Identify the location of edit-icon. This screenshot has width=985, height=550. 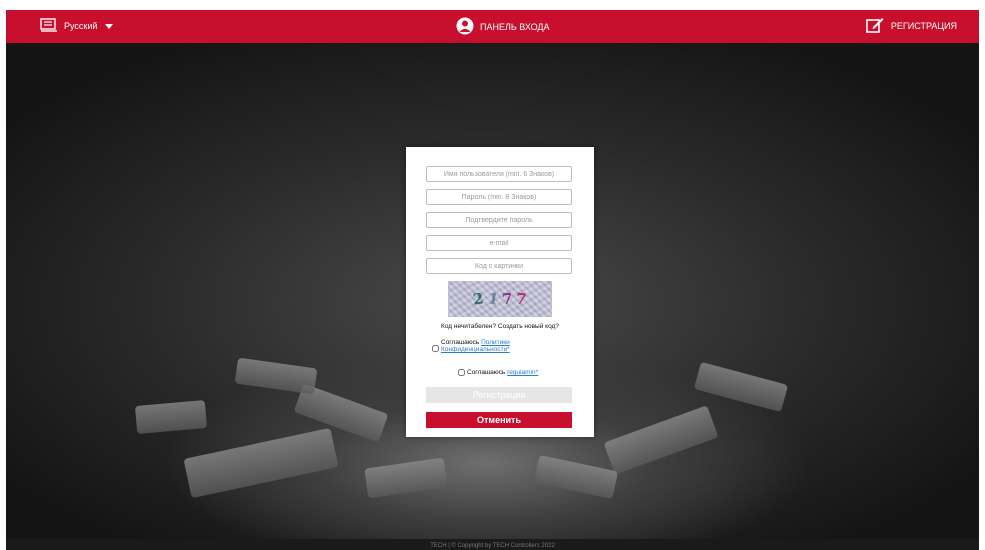
(875, 25).